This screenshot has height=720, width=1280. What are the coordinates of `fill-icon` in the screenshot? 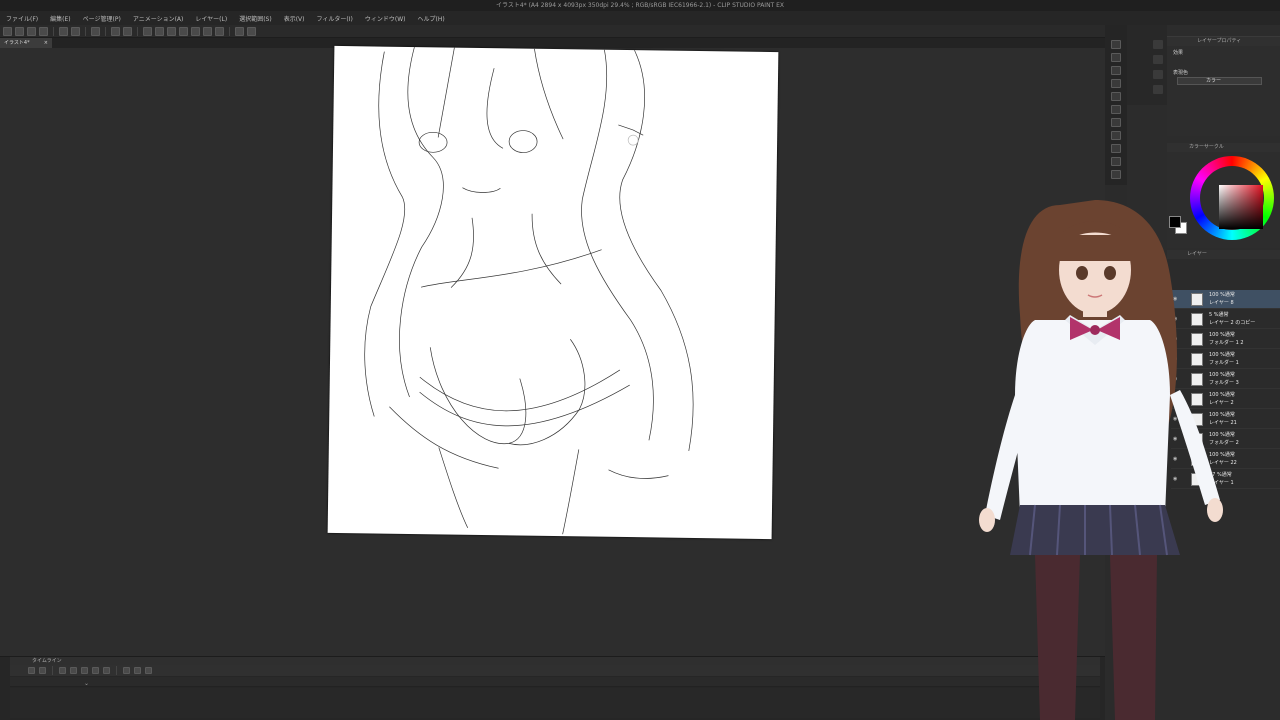 It's located at (115, 31).